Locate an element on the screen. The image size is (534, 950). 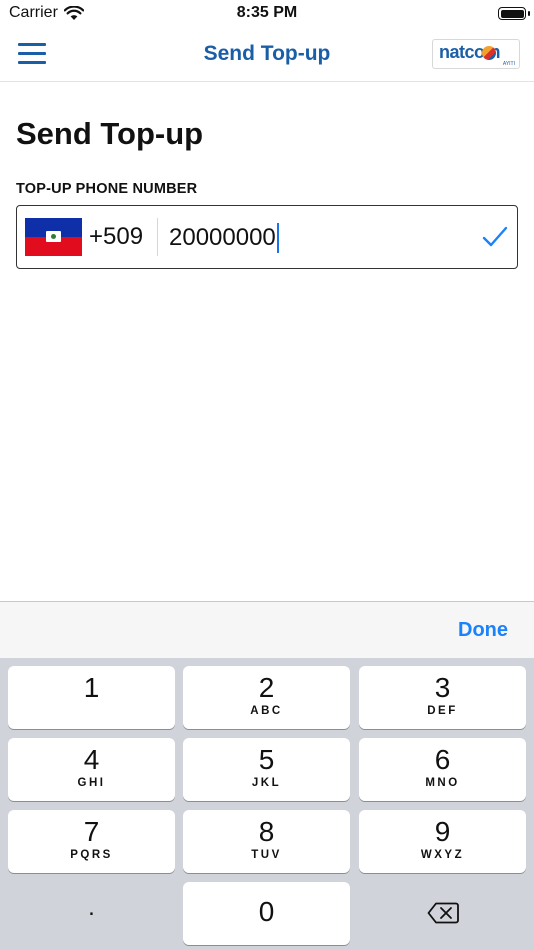
hamburger-icon is located at coordinates (32, 54).